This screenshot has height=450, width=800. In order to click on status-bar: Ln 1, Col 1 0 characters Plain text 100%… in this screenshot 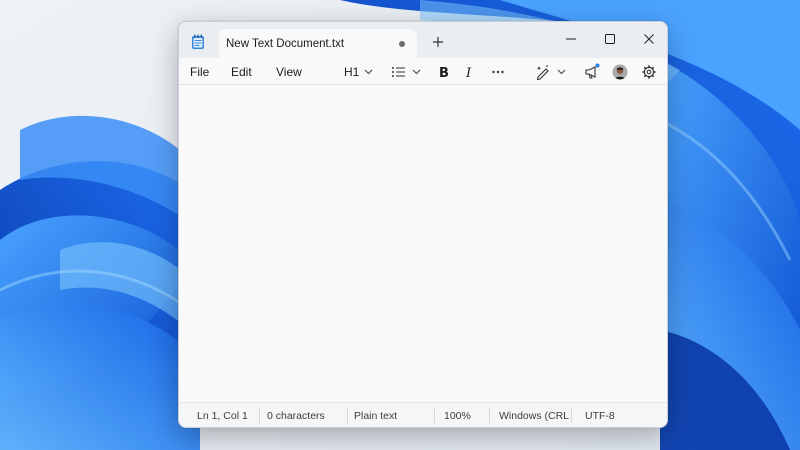, I will do `click(423, 414)`.